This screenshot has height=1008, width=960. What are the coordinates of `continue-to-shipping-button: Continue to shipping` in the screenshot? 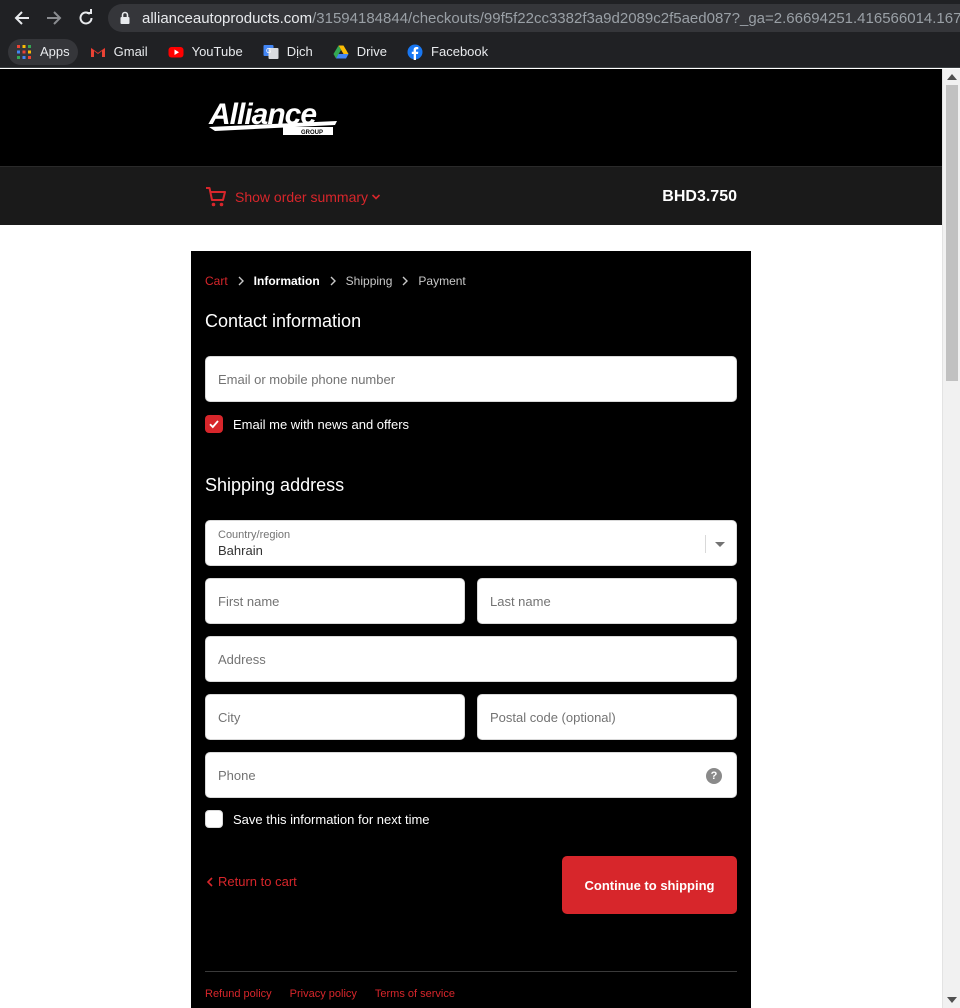 It's located at (649, 885).